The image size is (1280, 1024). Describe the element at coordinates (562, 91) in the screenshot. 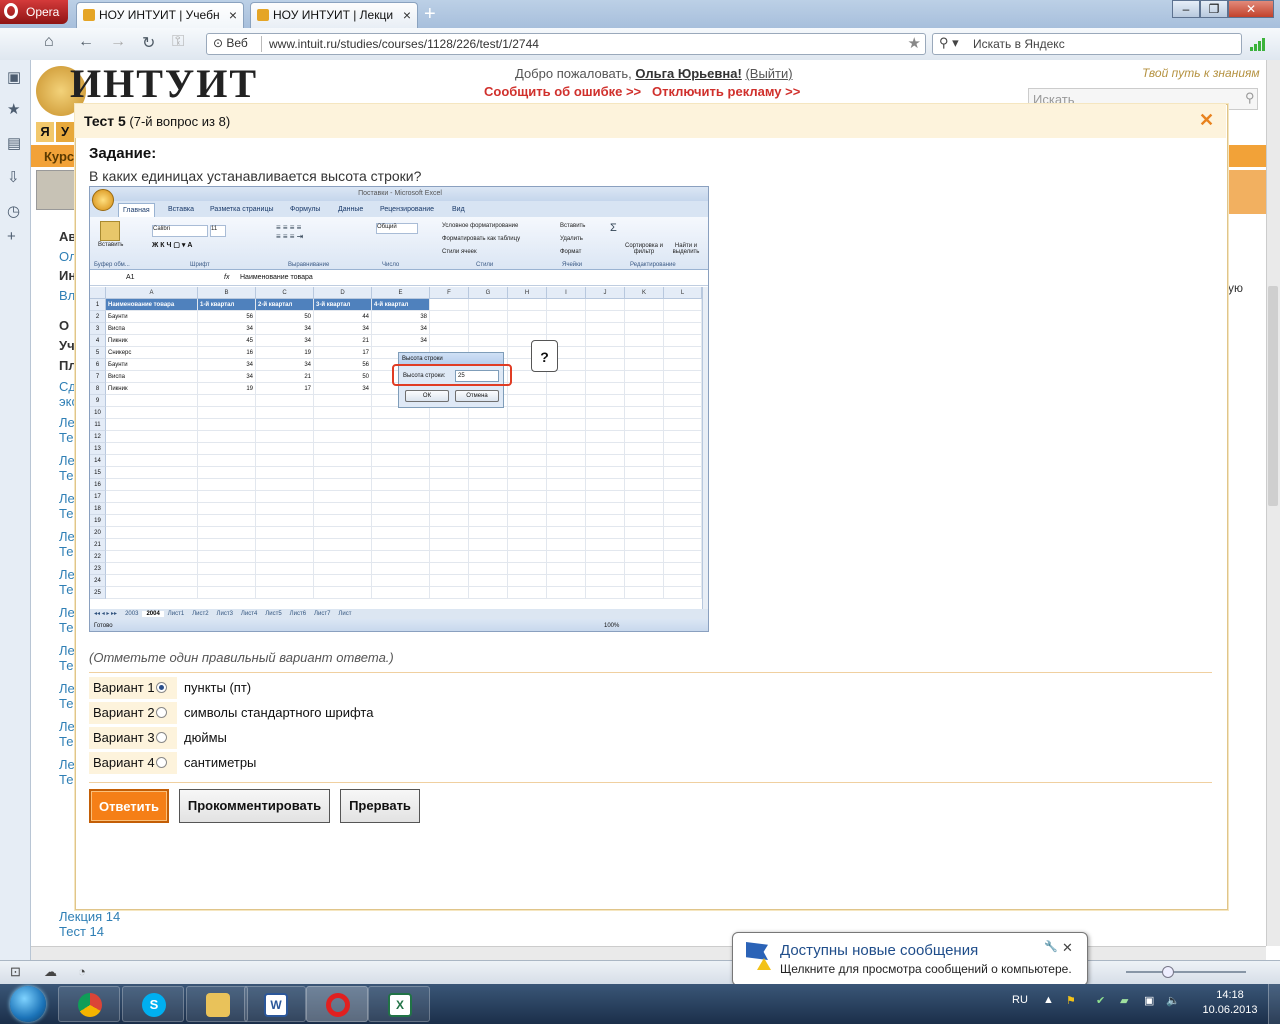

I see `report-error-link: Сообщить об ошибке >>` at that location.